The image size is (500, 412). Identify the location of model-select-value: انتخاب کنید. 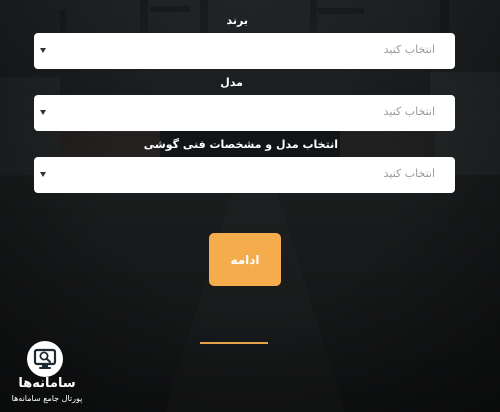
(409, 111).